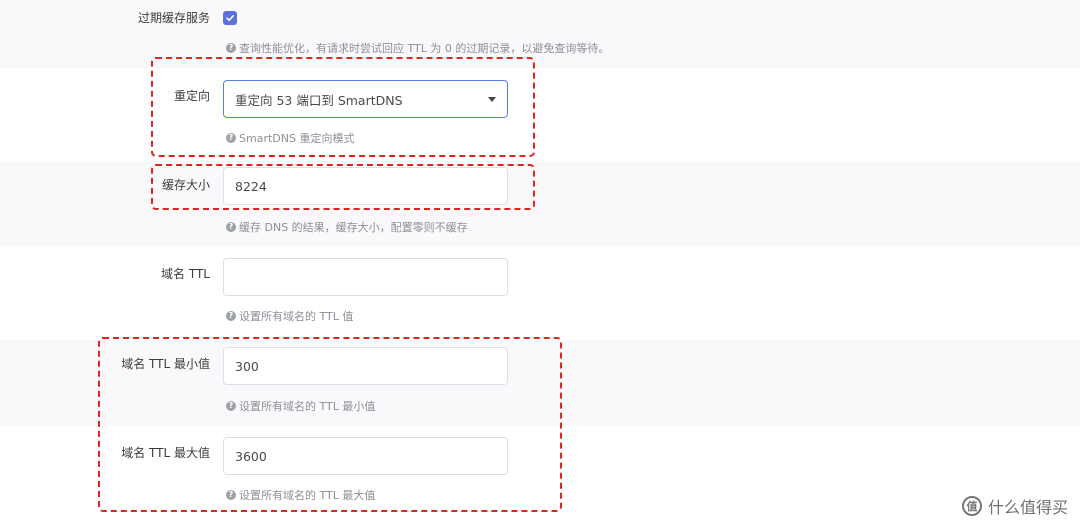 This screenshot has height=528, width=1080. I want to click on cache-size-help-text: 缓存 DNS 的结果，缓存大小，配置零则不缓存, so click(353, 227).